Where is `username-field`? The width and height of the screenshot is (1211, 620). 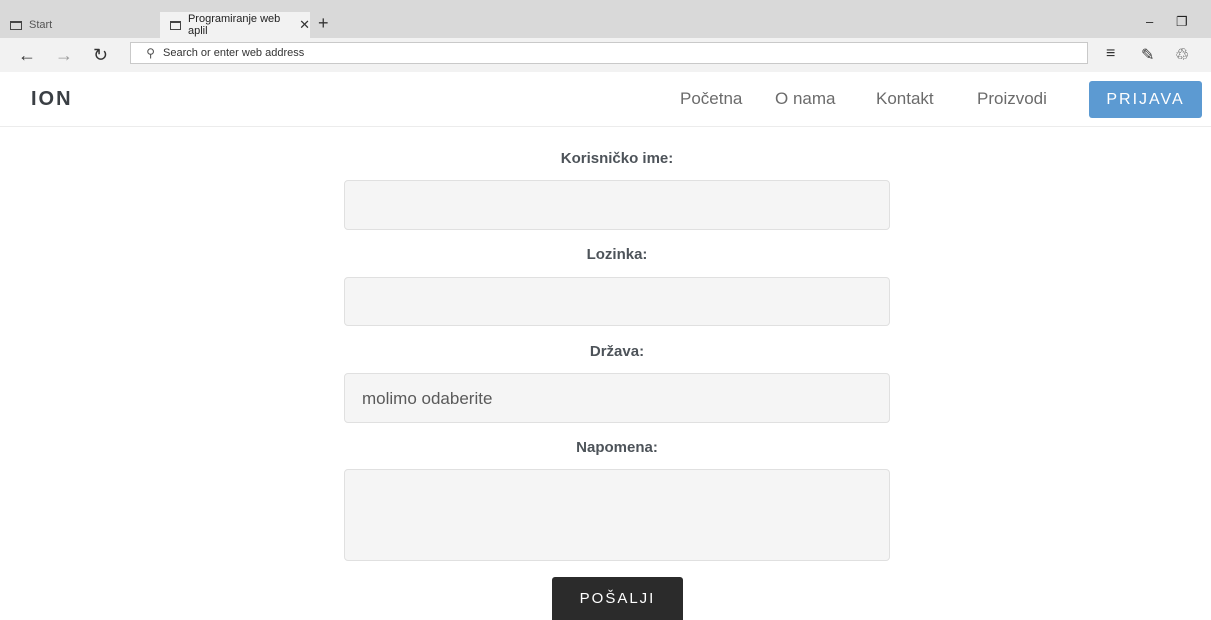
username-field is located at coordinates (618, 205).